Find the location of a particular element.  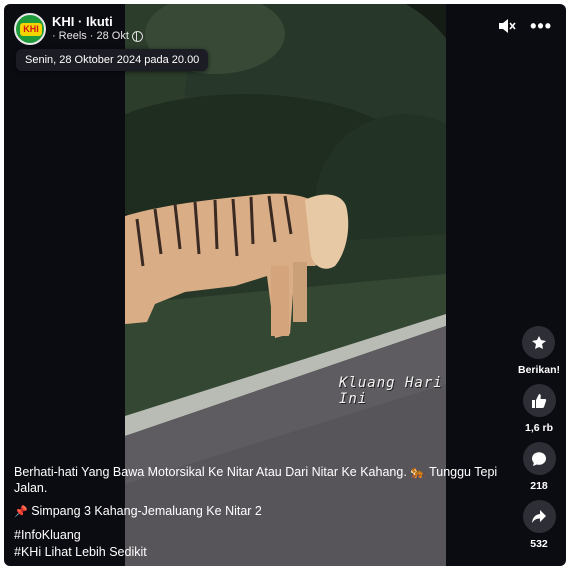

globe-icon is located at coordinates (137, 36).